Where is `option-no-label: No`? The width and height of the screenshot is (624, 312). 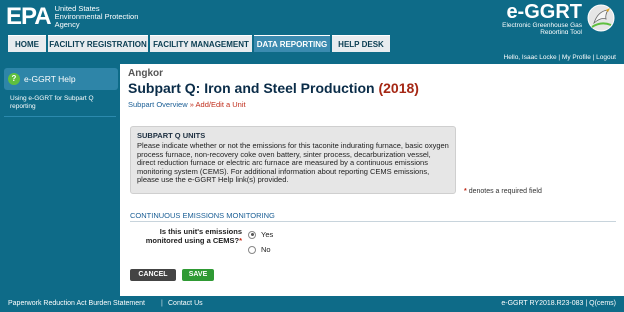 option-no-label: No is located at coordinates (266, 249).